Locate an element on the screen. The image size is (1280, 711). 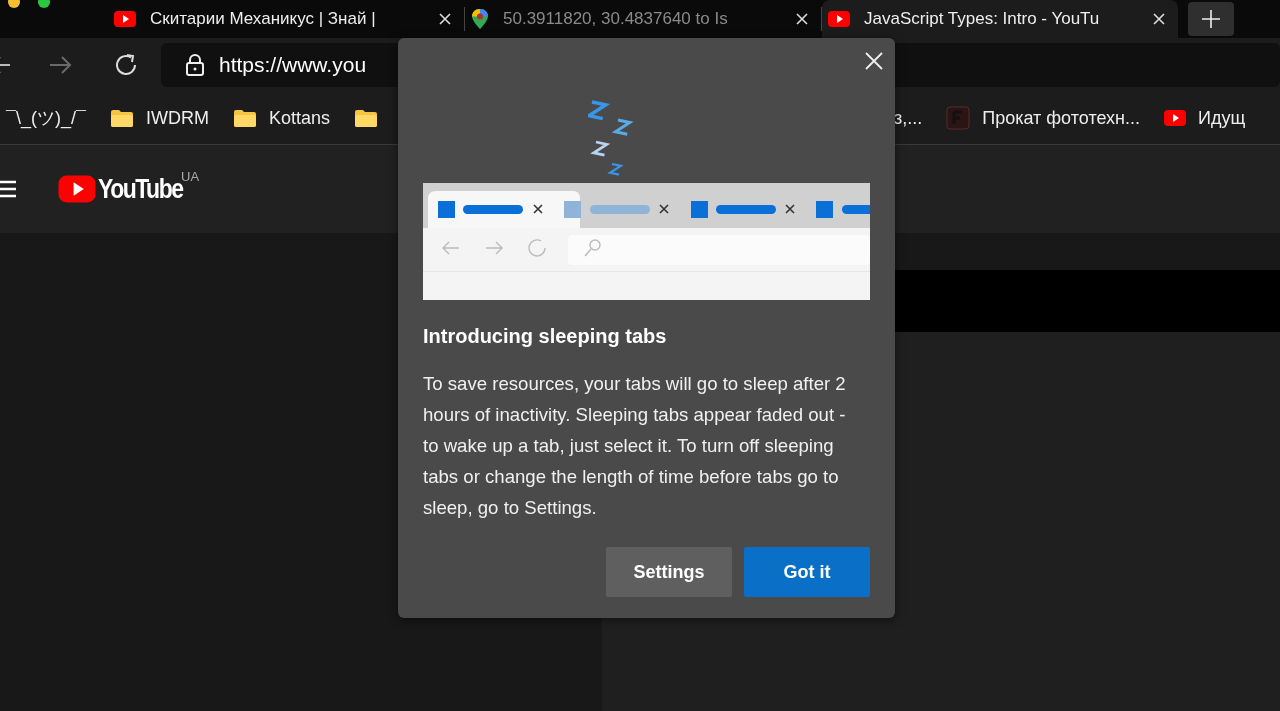
settings-button: Settings is located at coordinates (669, 572).